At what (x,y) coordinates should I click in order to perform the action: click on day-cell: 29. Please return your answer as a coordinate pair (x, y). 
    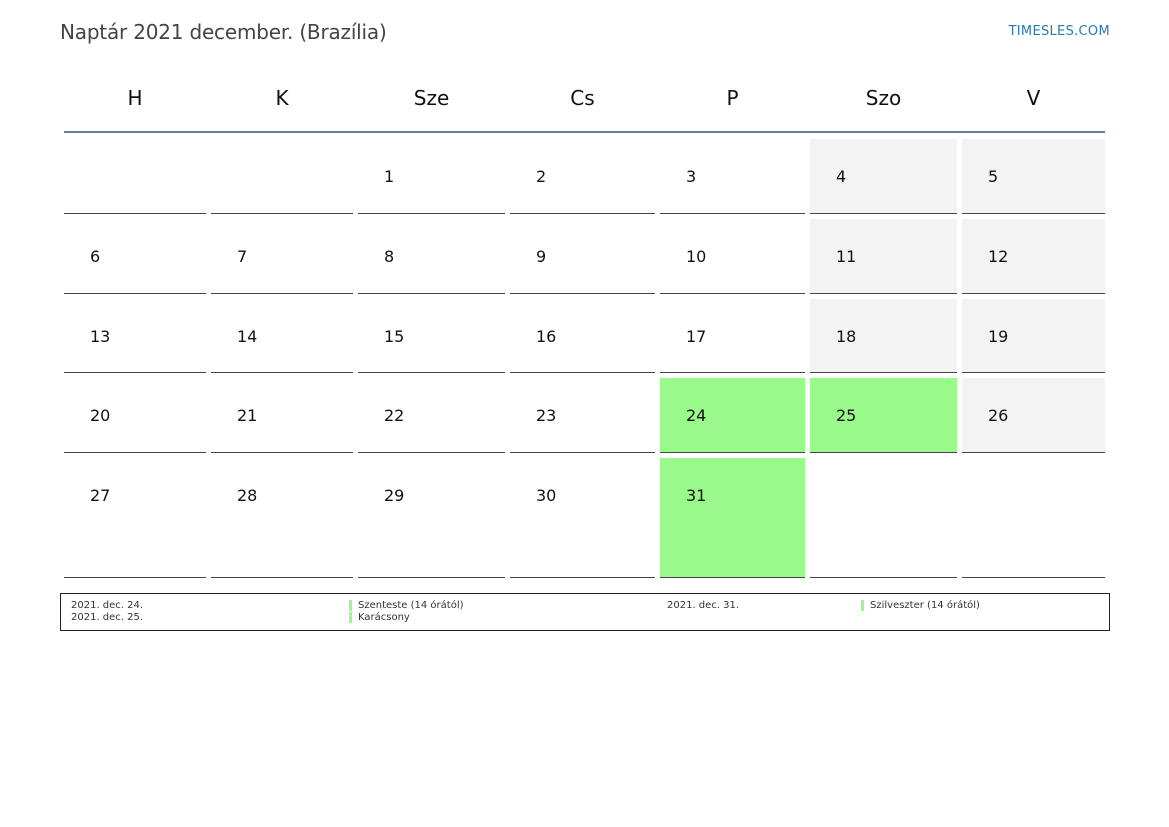
    Looking at the image, I should click on (431, 518).